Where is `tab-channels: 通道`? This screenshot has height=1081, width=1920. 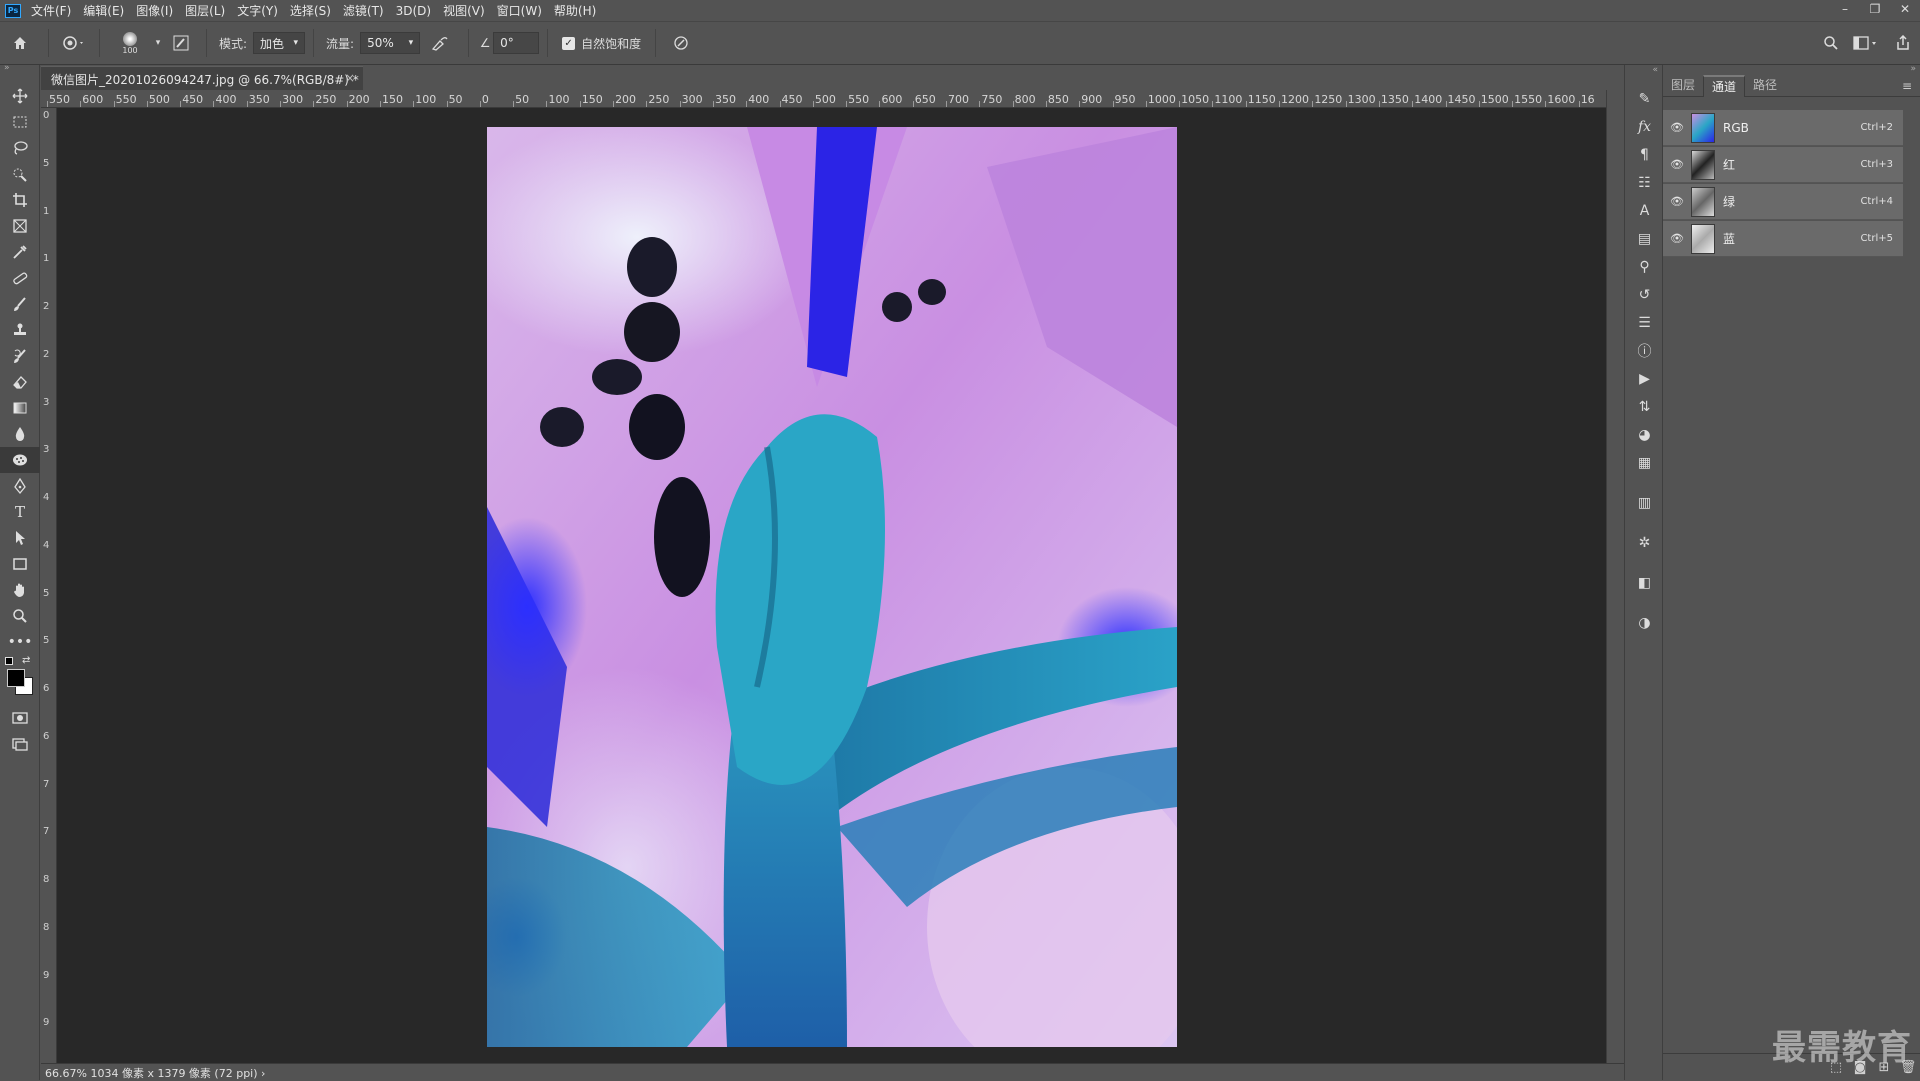
tab-channels: 通道 is located at coordinates (1724, 86).